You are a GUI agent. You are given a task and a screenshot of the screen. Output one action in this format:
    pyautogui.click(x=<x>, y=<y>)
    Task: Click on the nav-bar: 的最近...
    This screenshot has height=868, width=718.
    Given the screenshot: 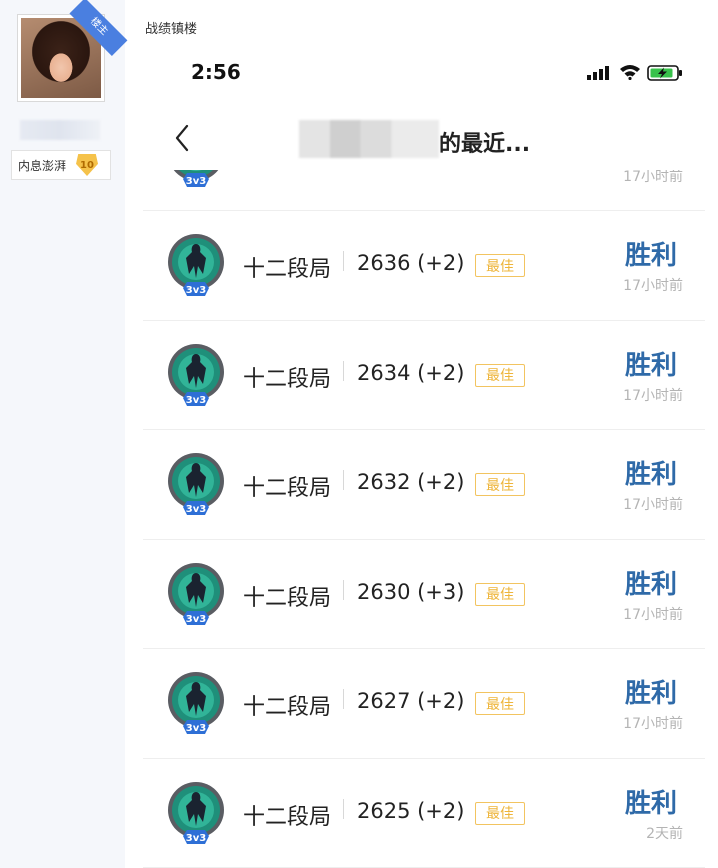 What is the action you would take?
    pyautogui.click(x=424, y=139)
    